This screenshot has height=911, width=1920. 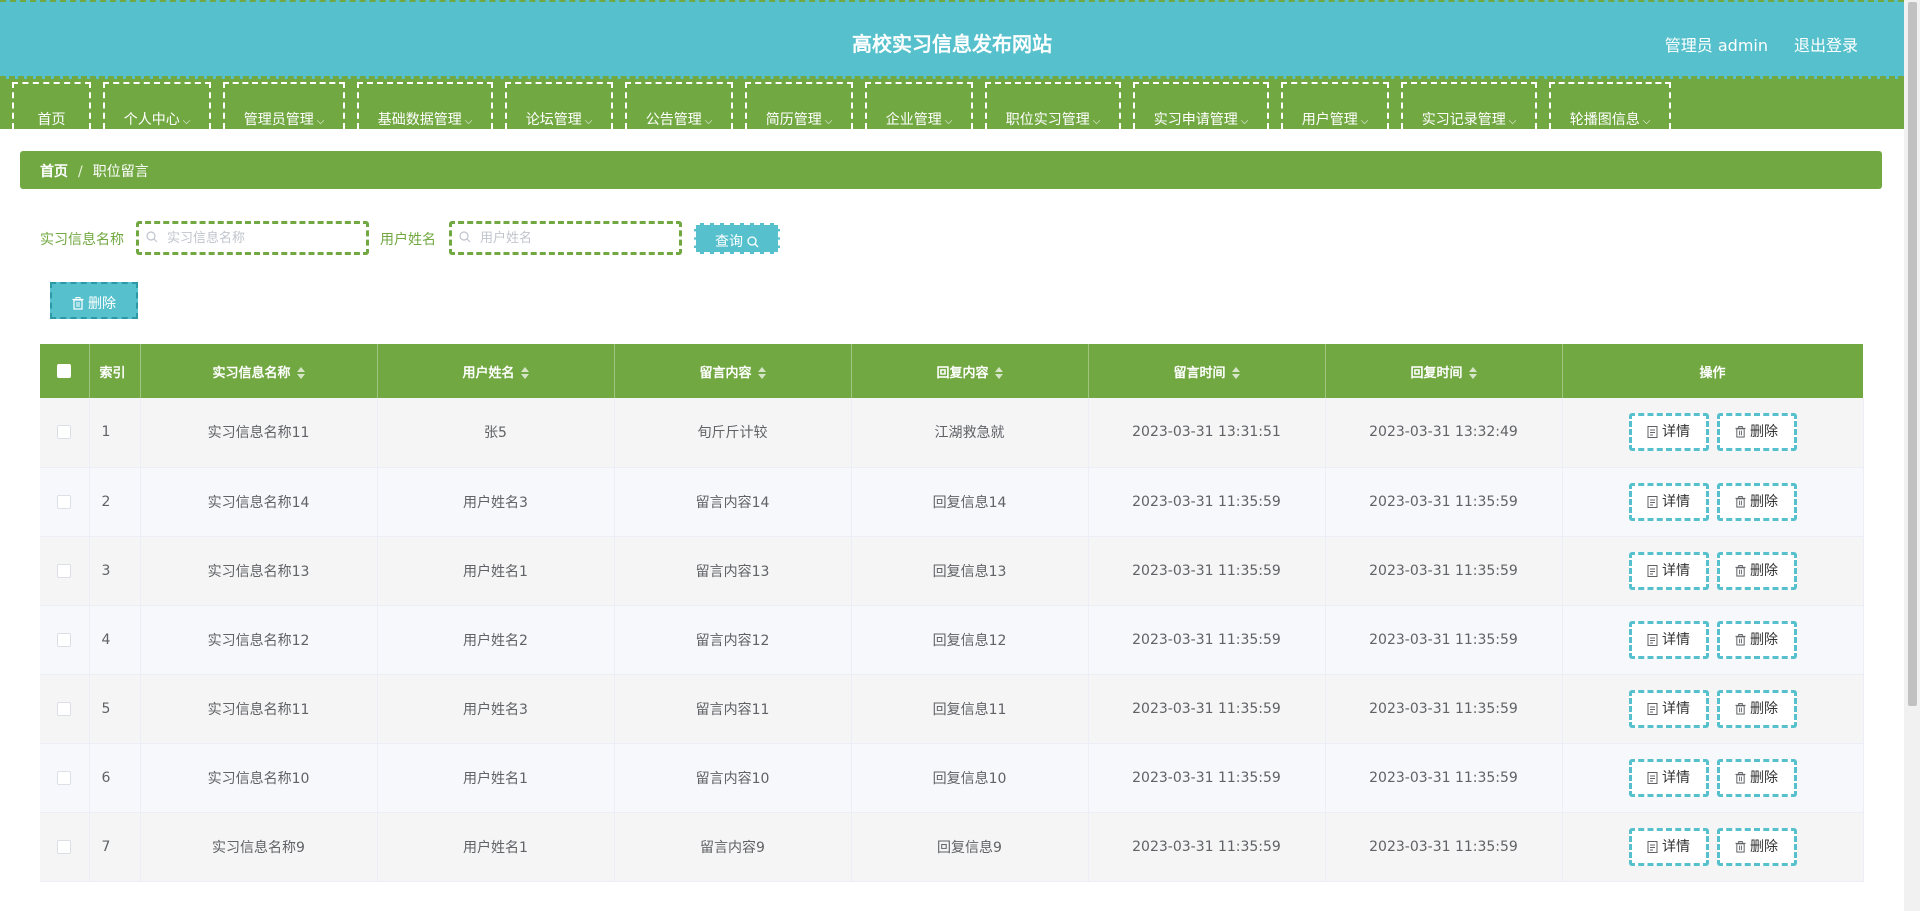 I want to click on vertical-scrollbar, so click(x=1912, y=455).